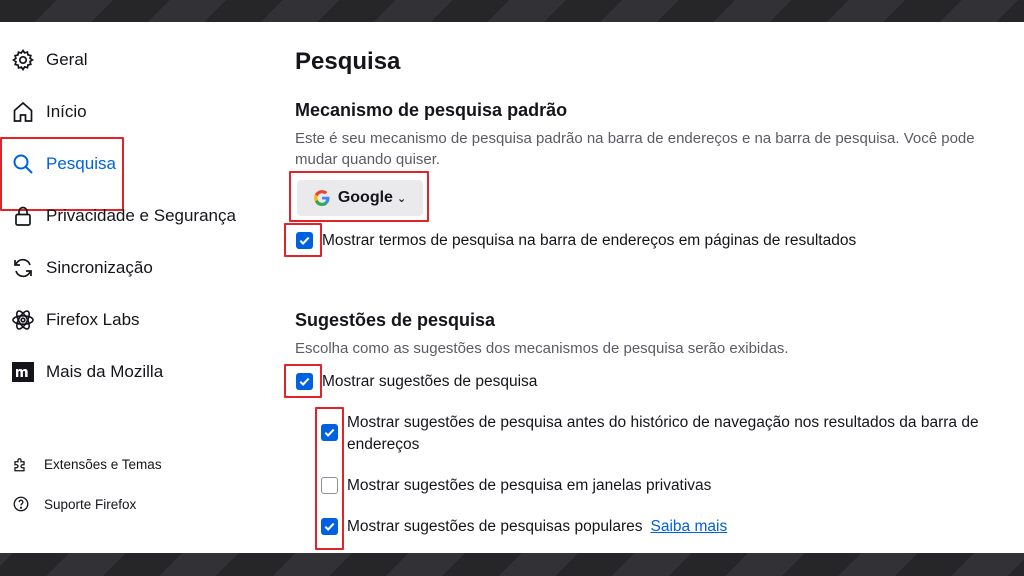 This screenshot has height=576, width=1024. Describe the element at coordinates (21, 464) in the screenshot. I see `puzzle-icon` at that location.